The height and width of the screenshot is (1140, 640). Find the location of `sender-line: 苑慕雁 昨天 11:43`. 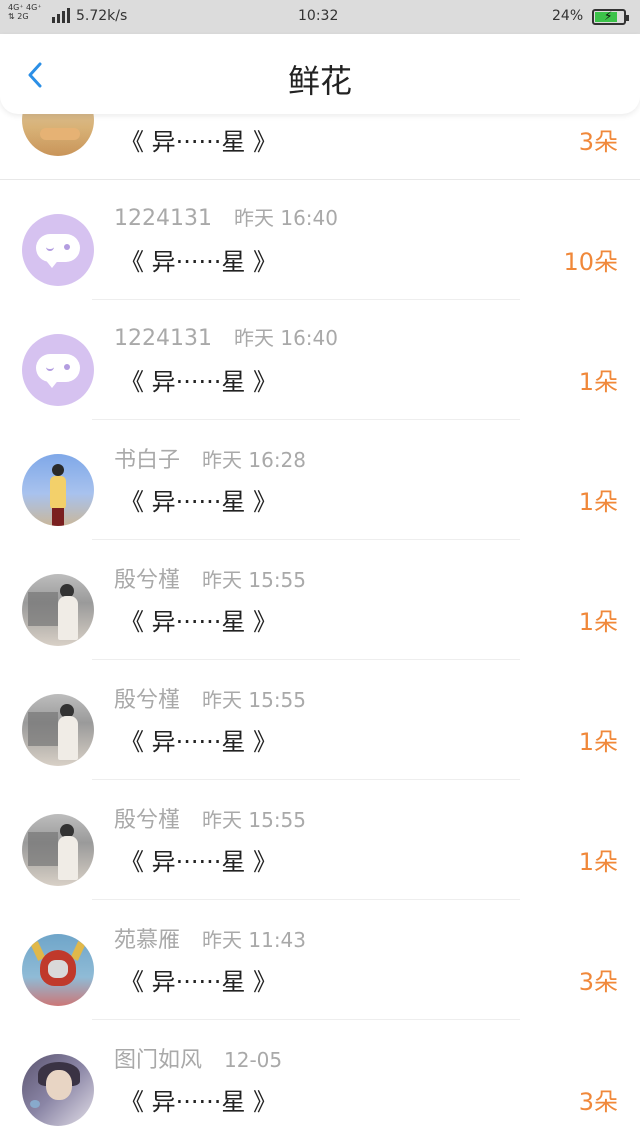

sender-line: 苑慕雁 昨天 11:43 is located at coordinates (210, 938).